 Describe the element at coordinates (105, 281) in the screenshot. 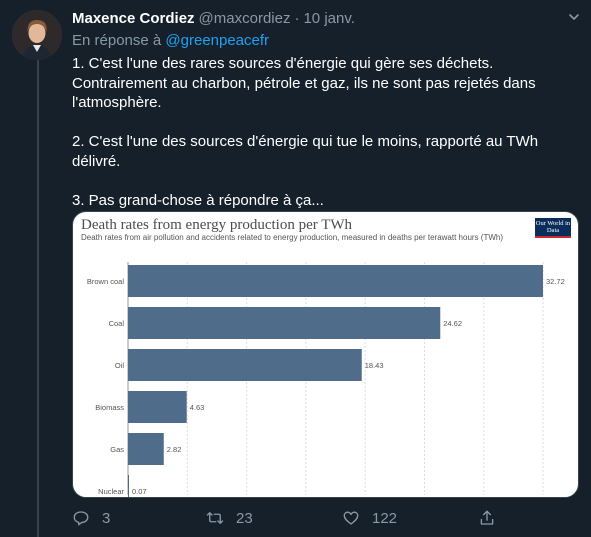

I see `category-label: Brown coal` at that location.